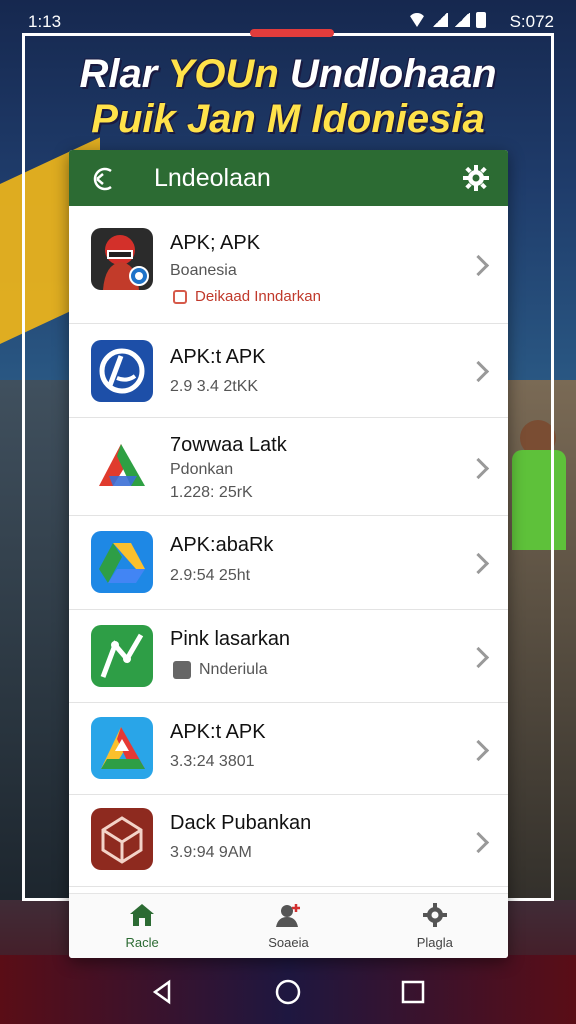 The height and width of the screenshot is (1024, 576). What do you see at coordinates (434, 942) in the screenshot?
I see `nav-label: Plagla` at bounding box center [434, 942].